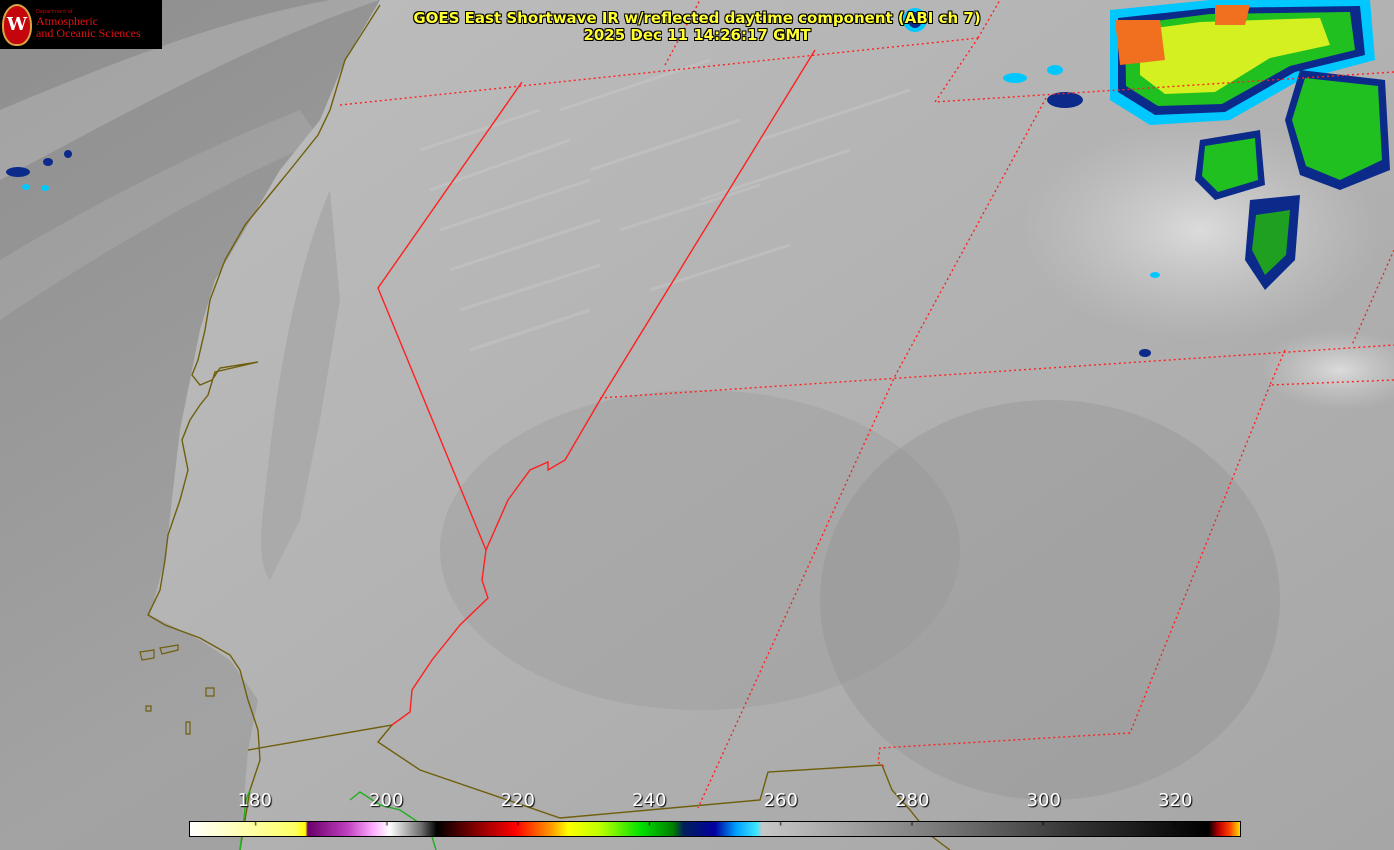 The height and width of the screenshot is (850, 1394). I want to click on colorbar-tick-label: 180, so click(254, 800).